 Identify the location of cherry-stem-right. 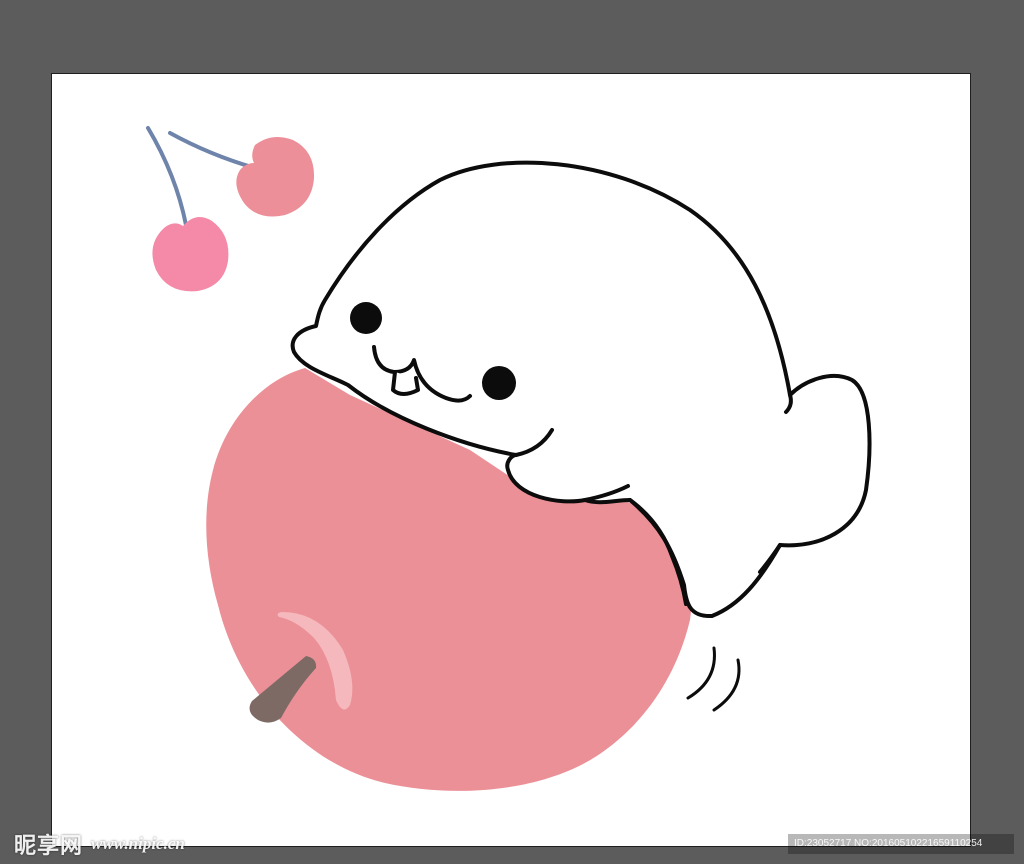
(212, 150).